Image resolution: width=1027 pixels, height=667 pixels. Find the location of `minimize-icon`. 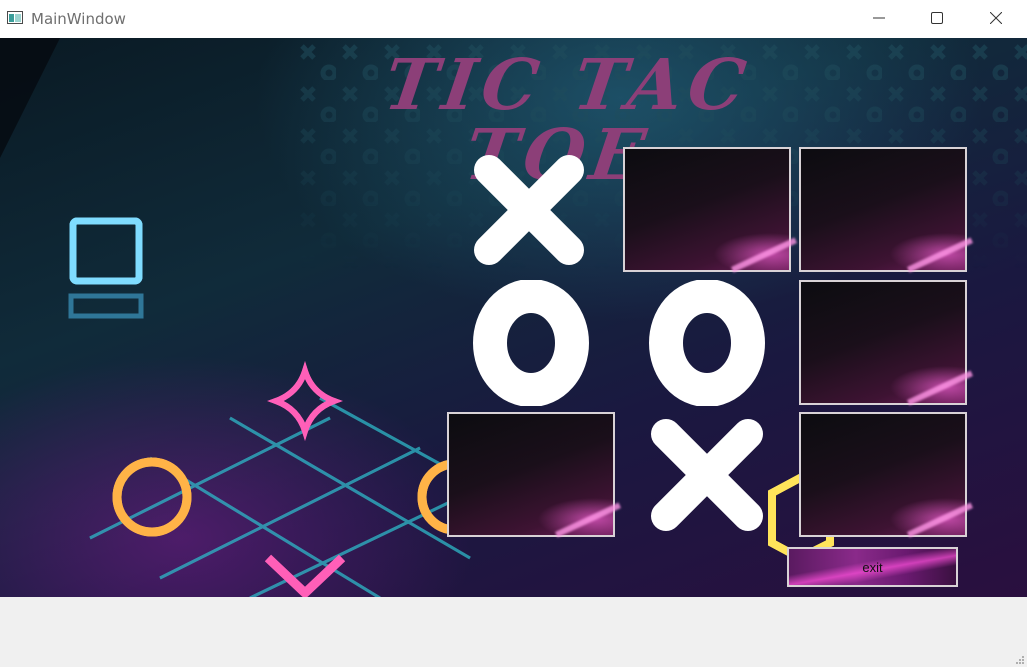

minimize-icon is located at coordinates (879, 18).